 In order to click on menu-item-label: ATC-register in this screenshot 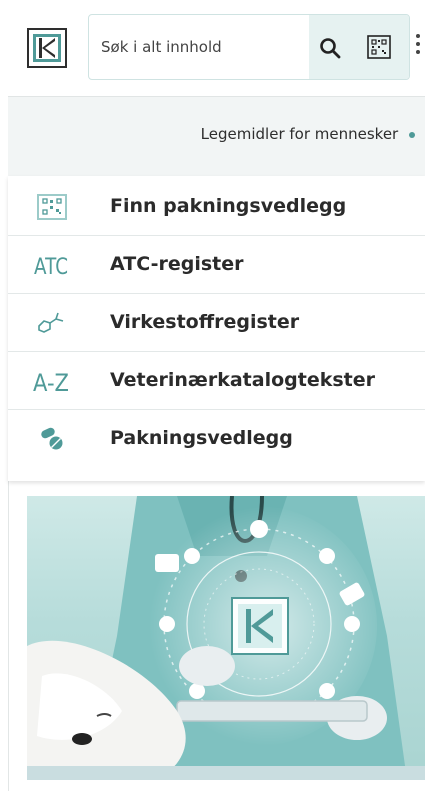, I will do `click(177, 264)`.